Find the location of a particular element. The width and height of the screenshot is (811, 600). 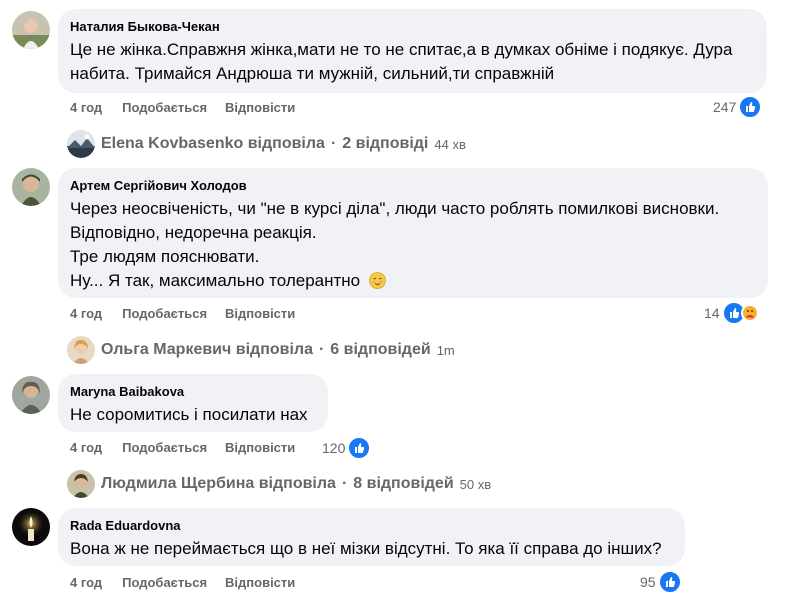

reaction-summary: 247 is located at coordinates (738, 107).